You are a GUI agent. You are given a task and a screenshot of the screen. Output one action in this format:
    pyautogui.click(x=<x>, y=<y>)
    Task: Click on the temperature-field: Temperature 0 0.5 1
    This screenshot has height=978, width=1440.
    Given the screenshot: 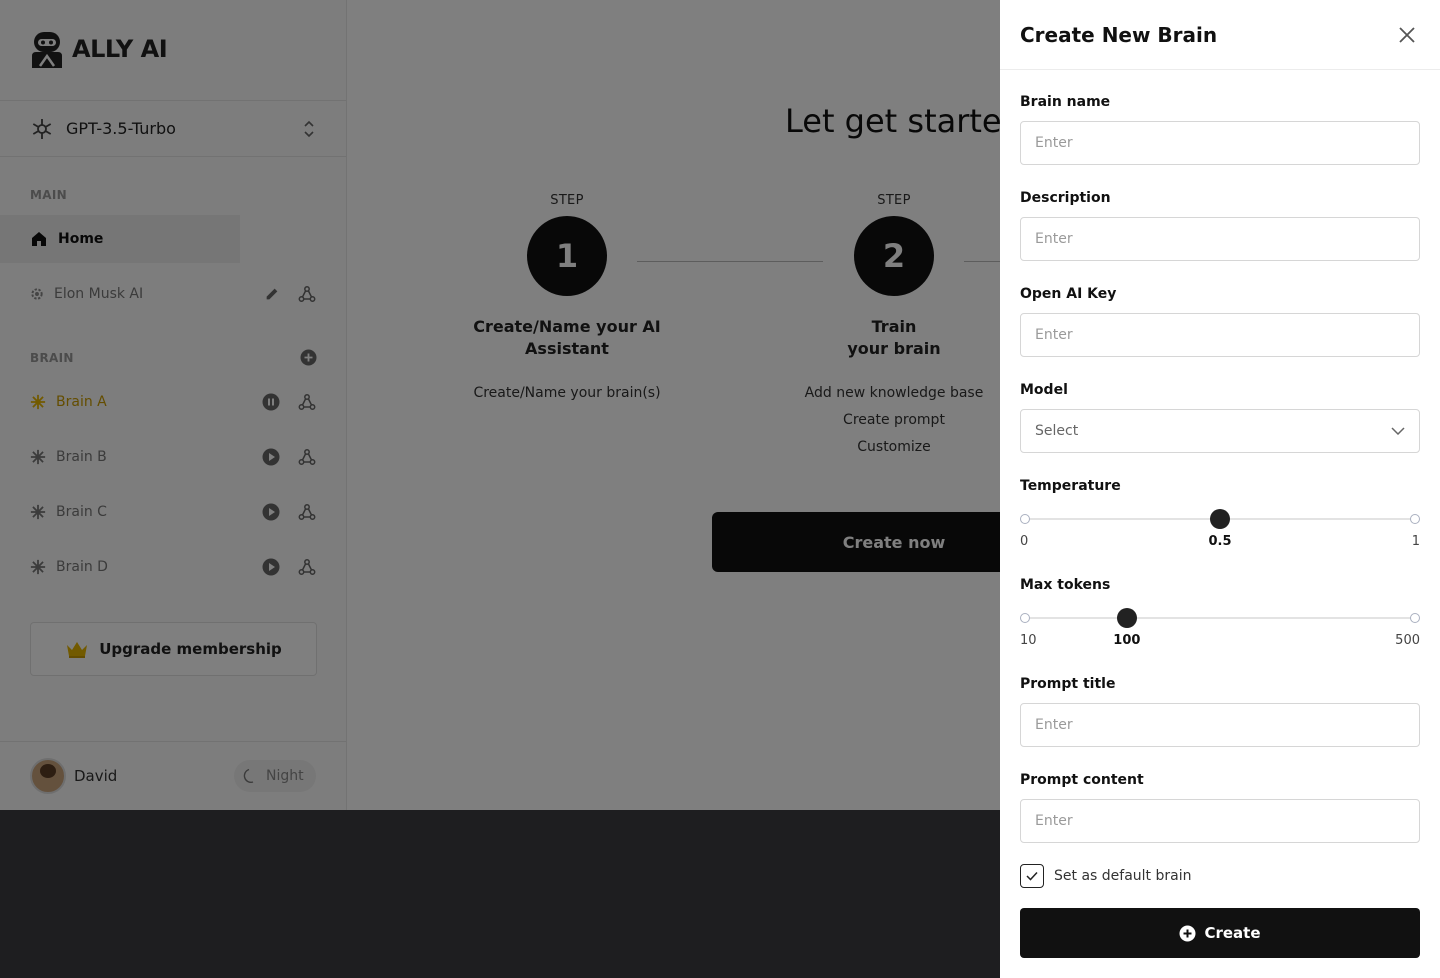 What is the action you would take?
    pyautogui.click(x=1220, y=515)
    